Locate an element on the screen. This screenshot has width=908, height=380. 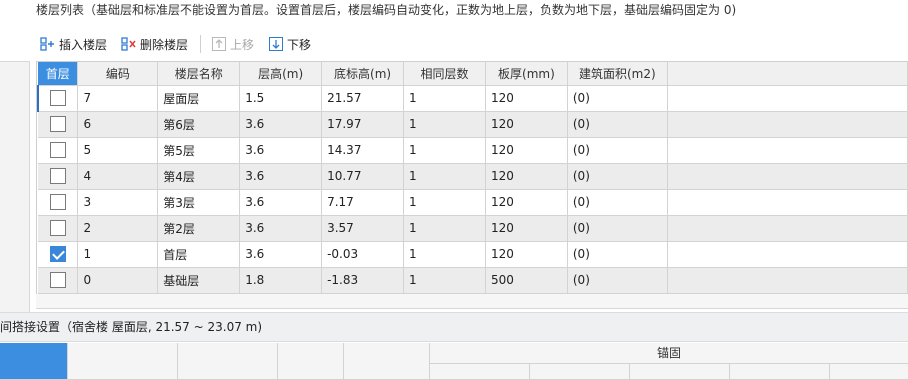
table-row: 2 第2层 3.6 3.57 1 120 (0) is located at coordinates (473, 228).